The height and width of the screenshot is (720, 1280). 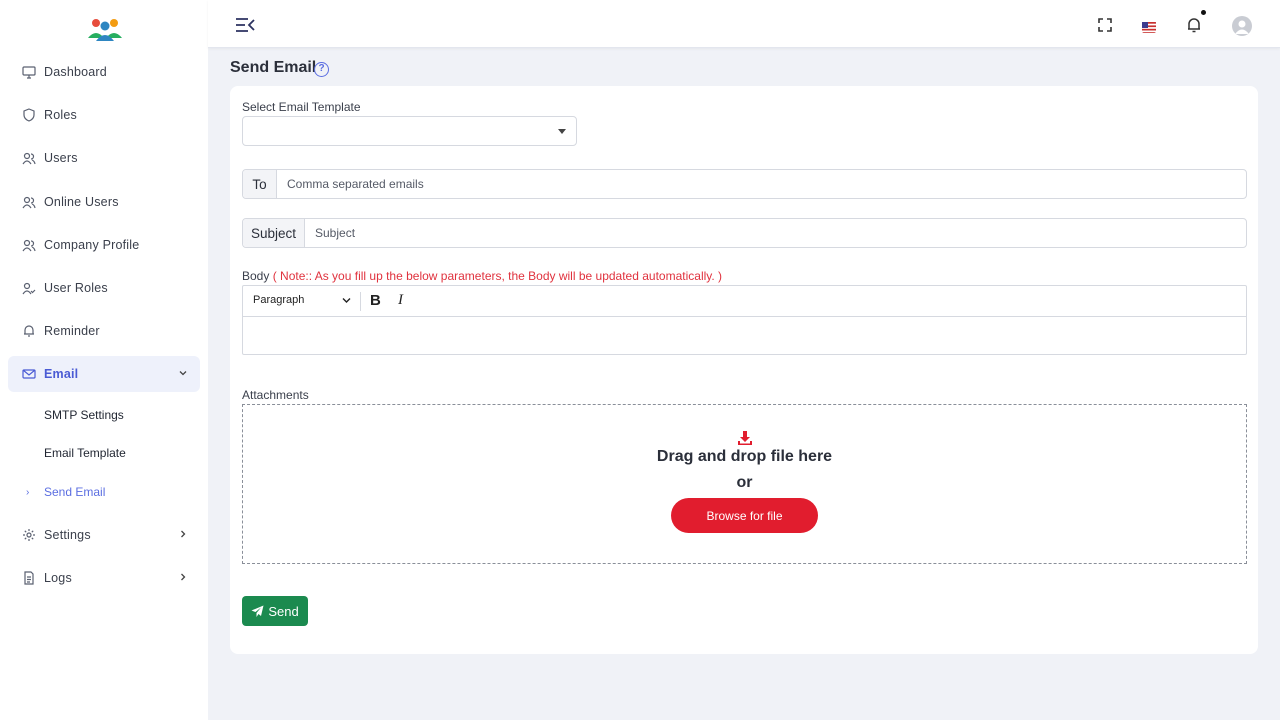 I want to click on shield-icon, so click(x=29, y=115).